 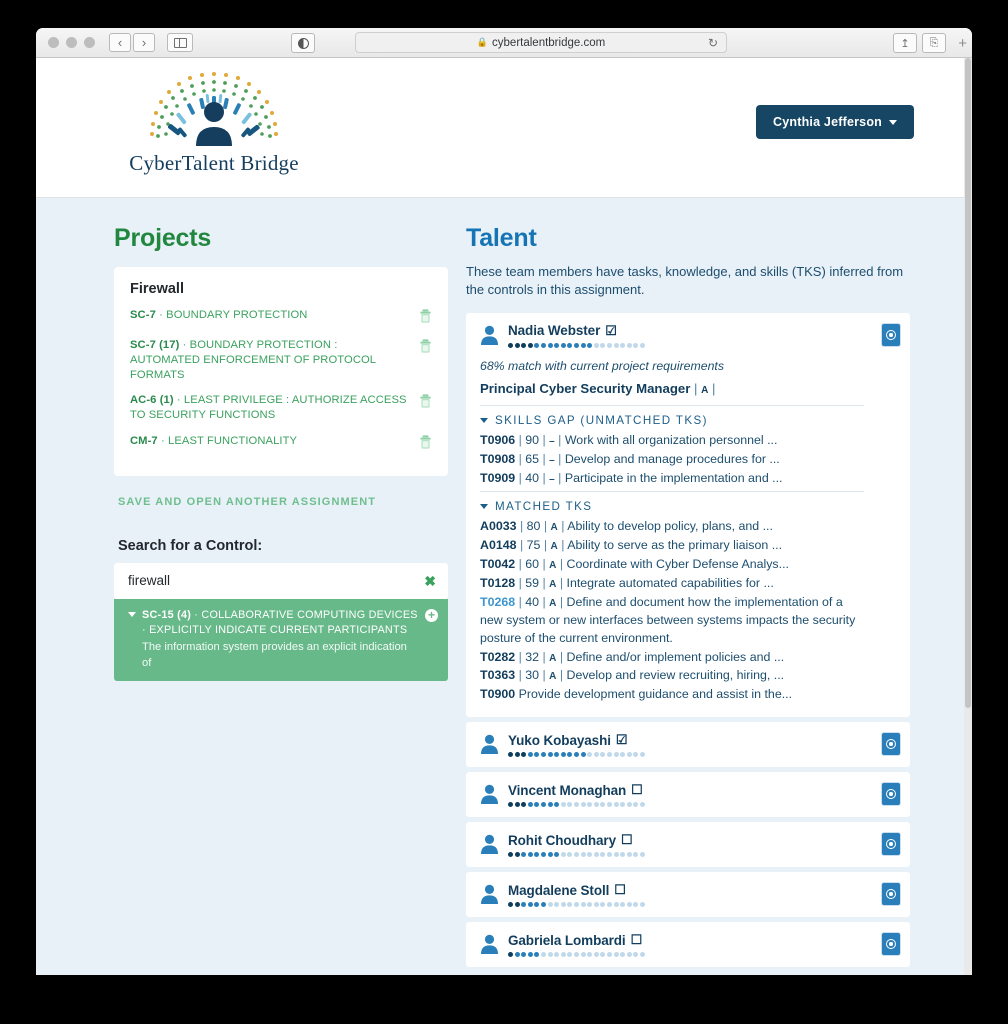 What do you see at coordinates (962, 43) in the screenshot?
I see `new-tab-icon: +` at bounding box center [962, 43].